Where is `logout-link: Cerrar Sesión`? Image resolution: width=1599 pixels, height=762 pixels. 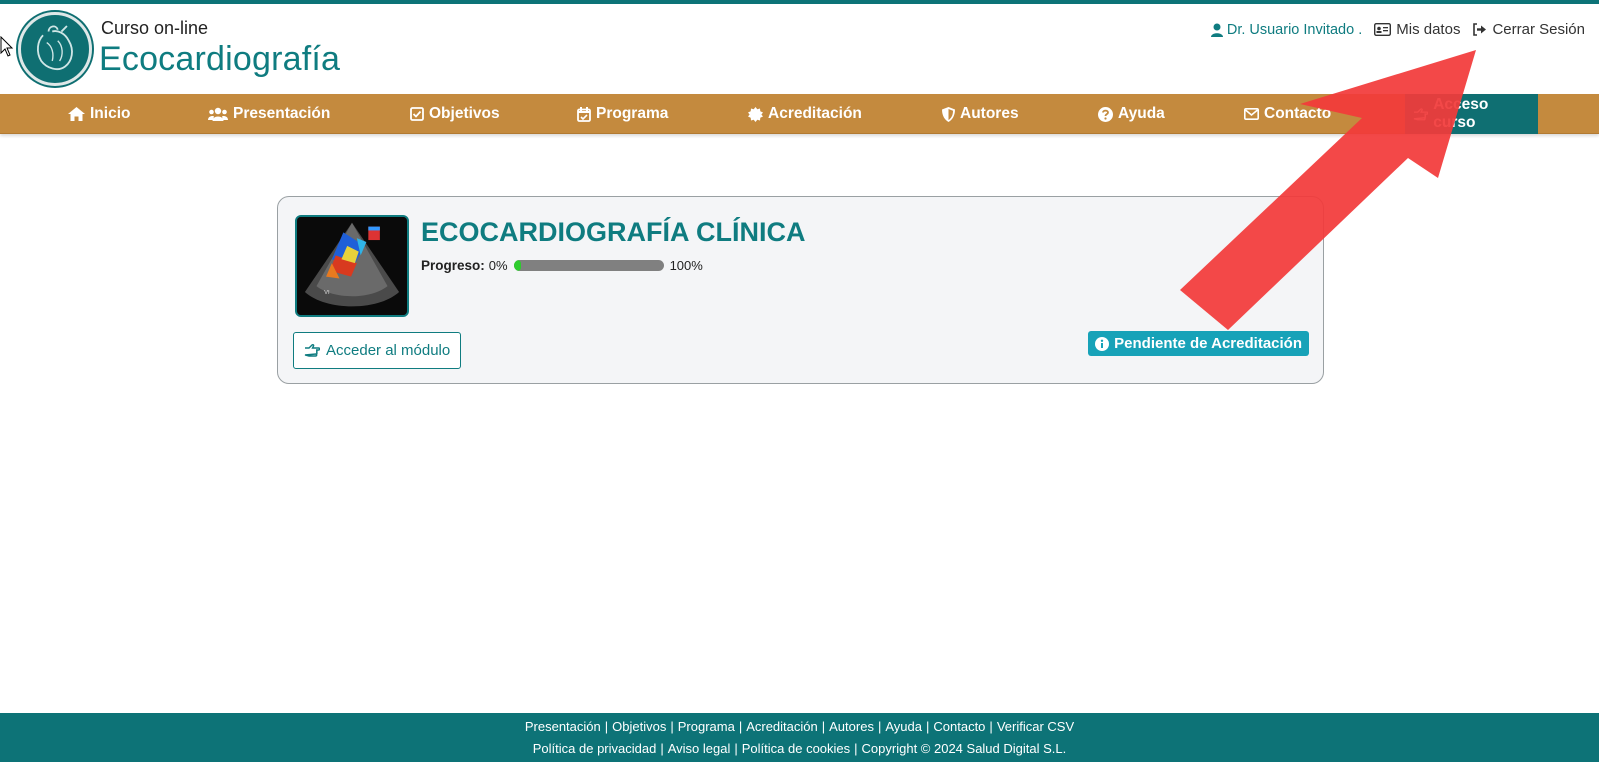
logout-link: Cerrar Sesión is located at coordinates (1528, 29).